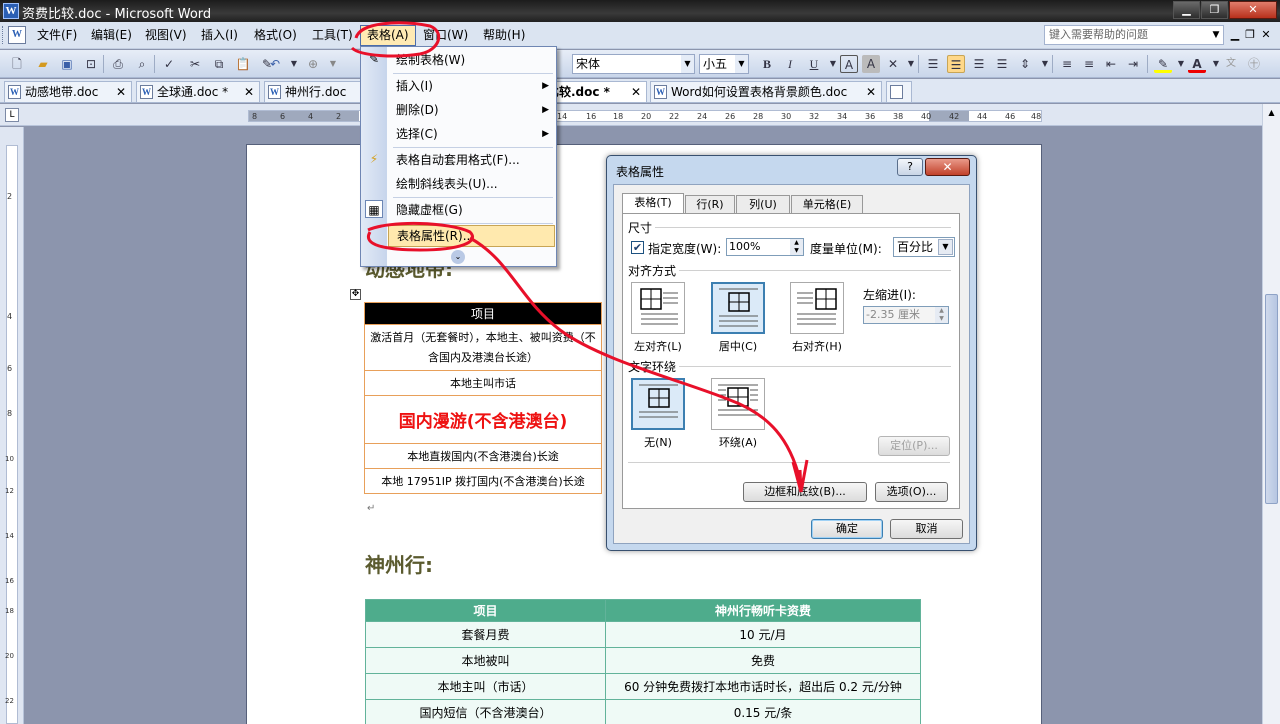  What do you see at coordinates (933, 64) in the screenshot?
I see `justify-icon: ☰` at bounding box center [933, 64].